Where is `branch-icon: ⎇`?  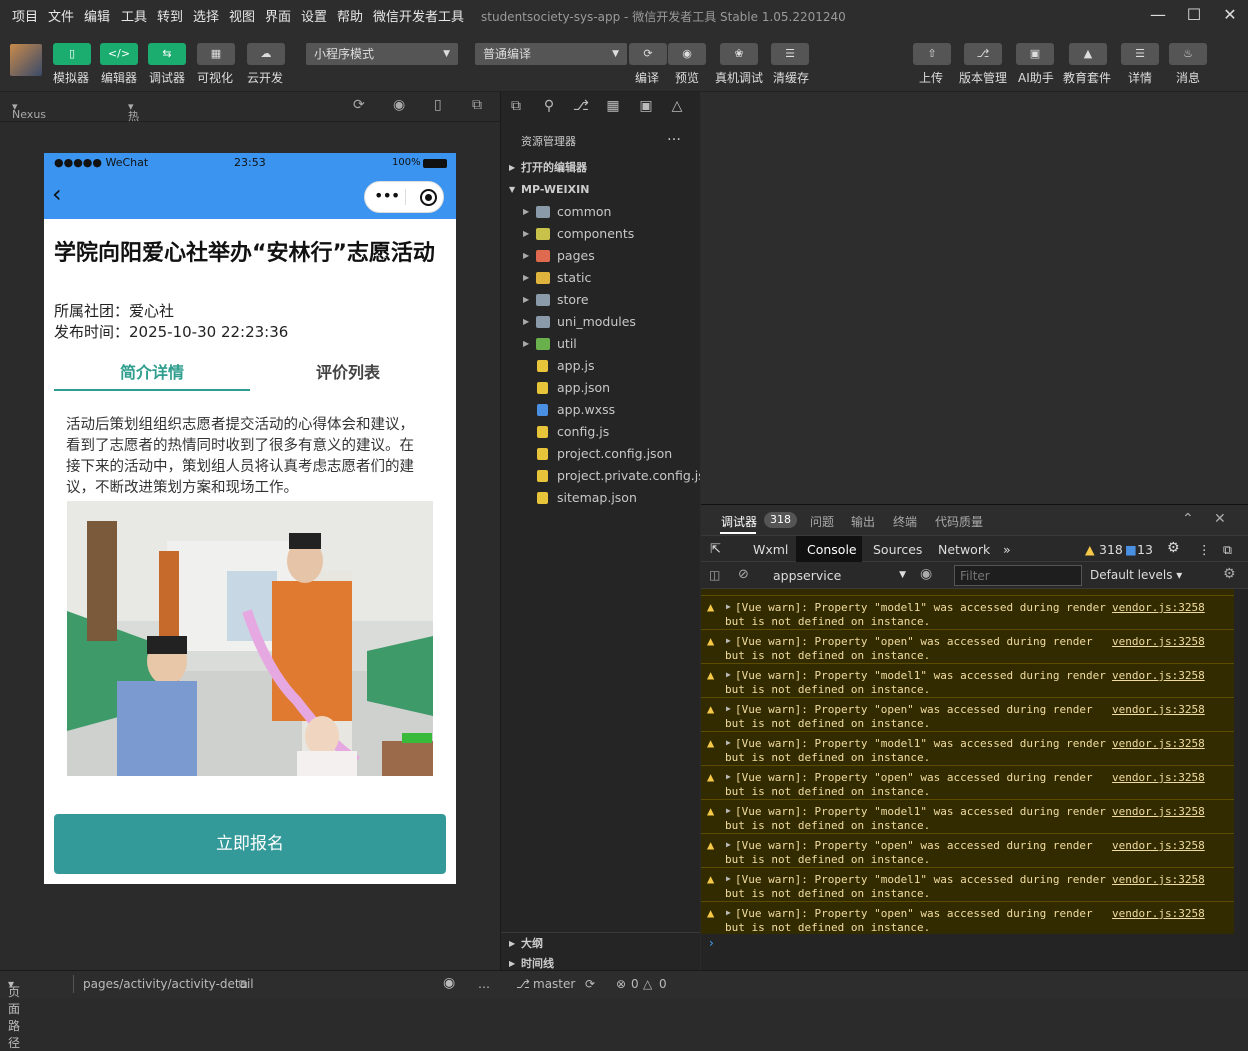
branch-icon: ⎇ is located at coordinates (523, 984).